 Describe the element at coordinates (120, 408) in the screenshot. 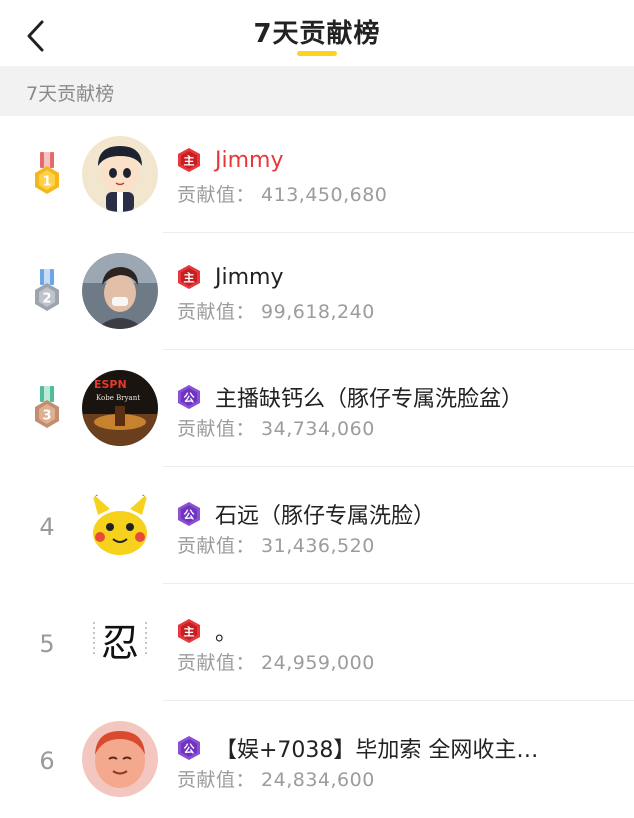

I see `avatar: ESPN Kobe Bryant` at that location.